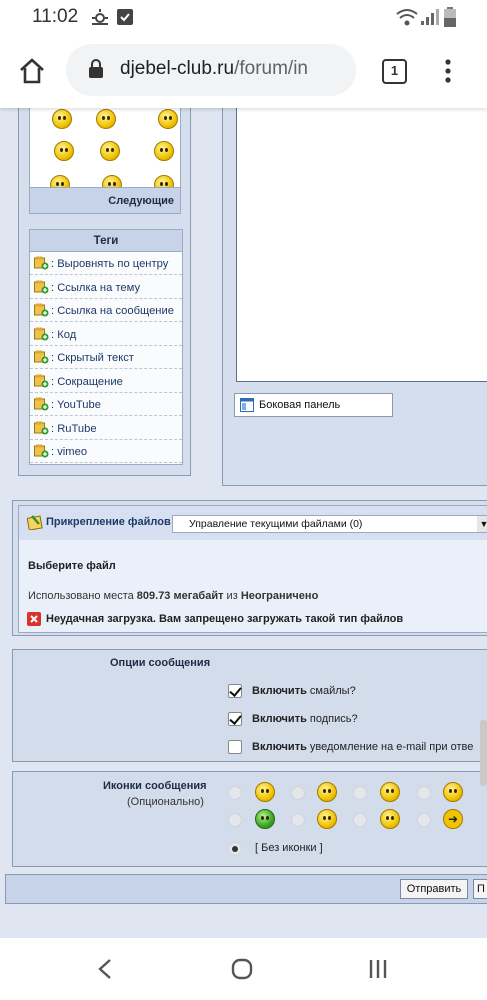 The width and height of the screenshot is (487, 1000). I want to click on tag-item-label: : Скрытый текст, so click(92, 358).